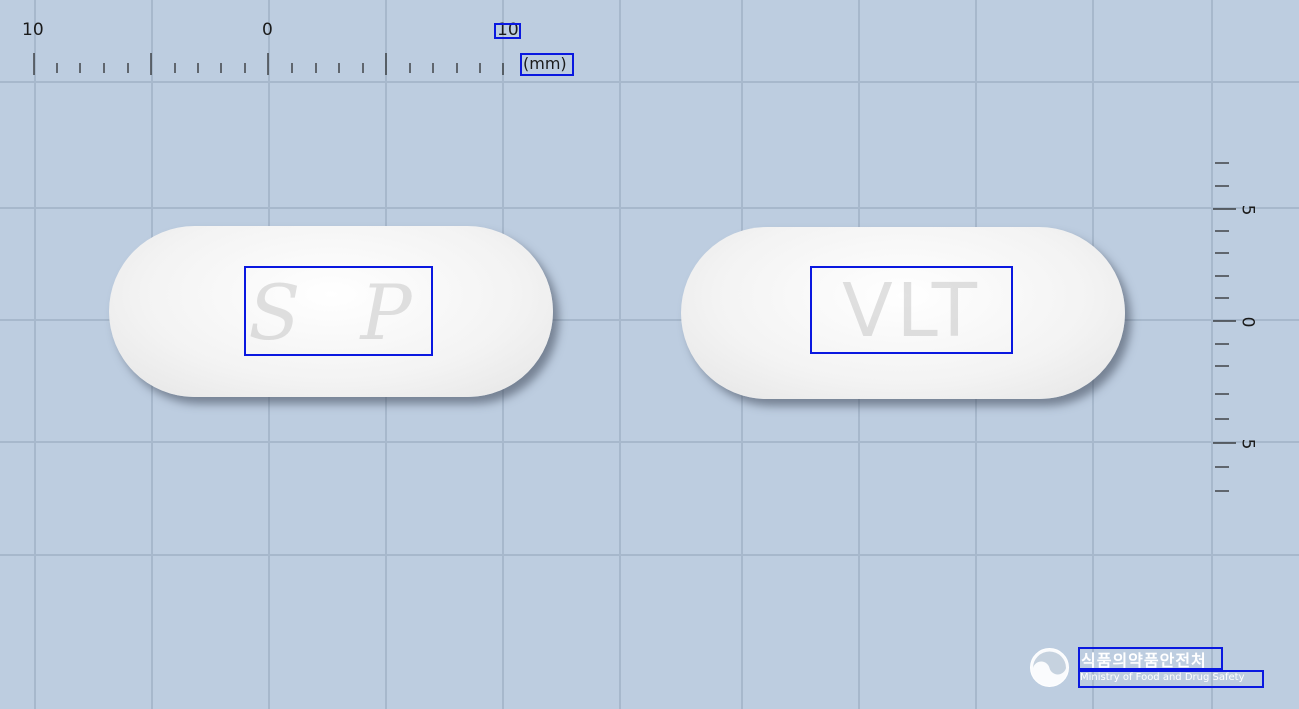 The width and height of the screenshot is (1299, 709). I want to click on mfds-emblem-icon, so click(1049, 667).